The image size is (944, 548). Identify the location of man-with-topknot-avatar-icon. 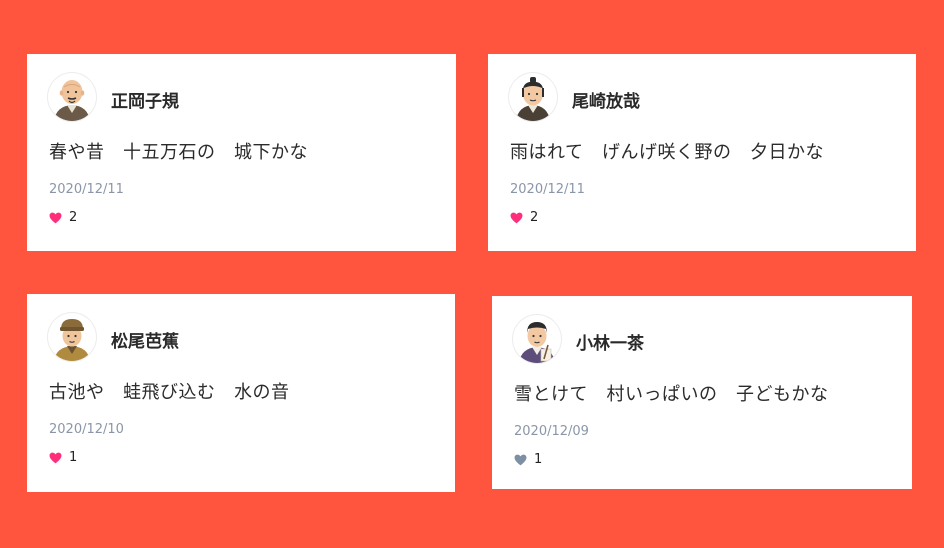
(533, 97).